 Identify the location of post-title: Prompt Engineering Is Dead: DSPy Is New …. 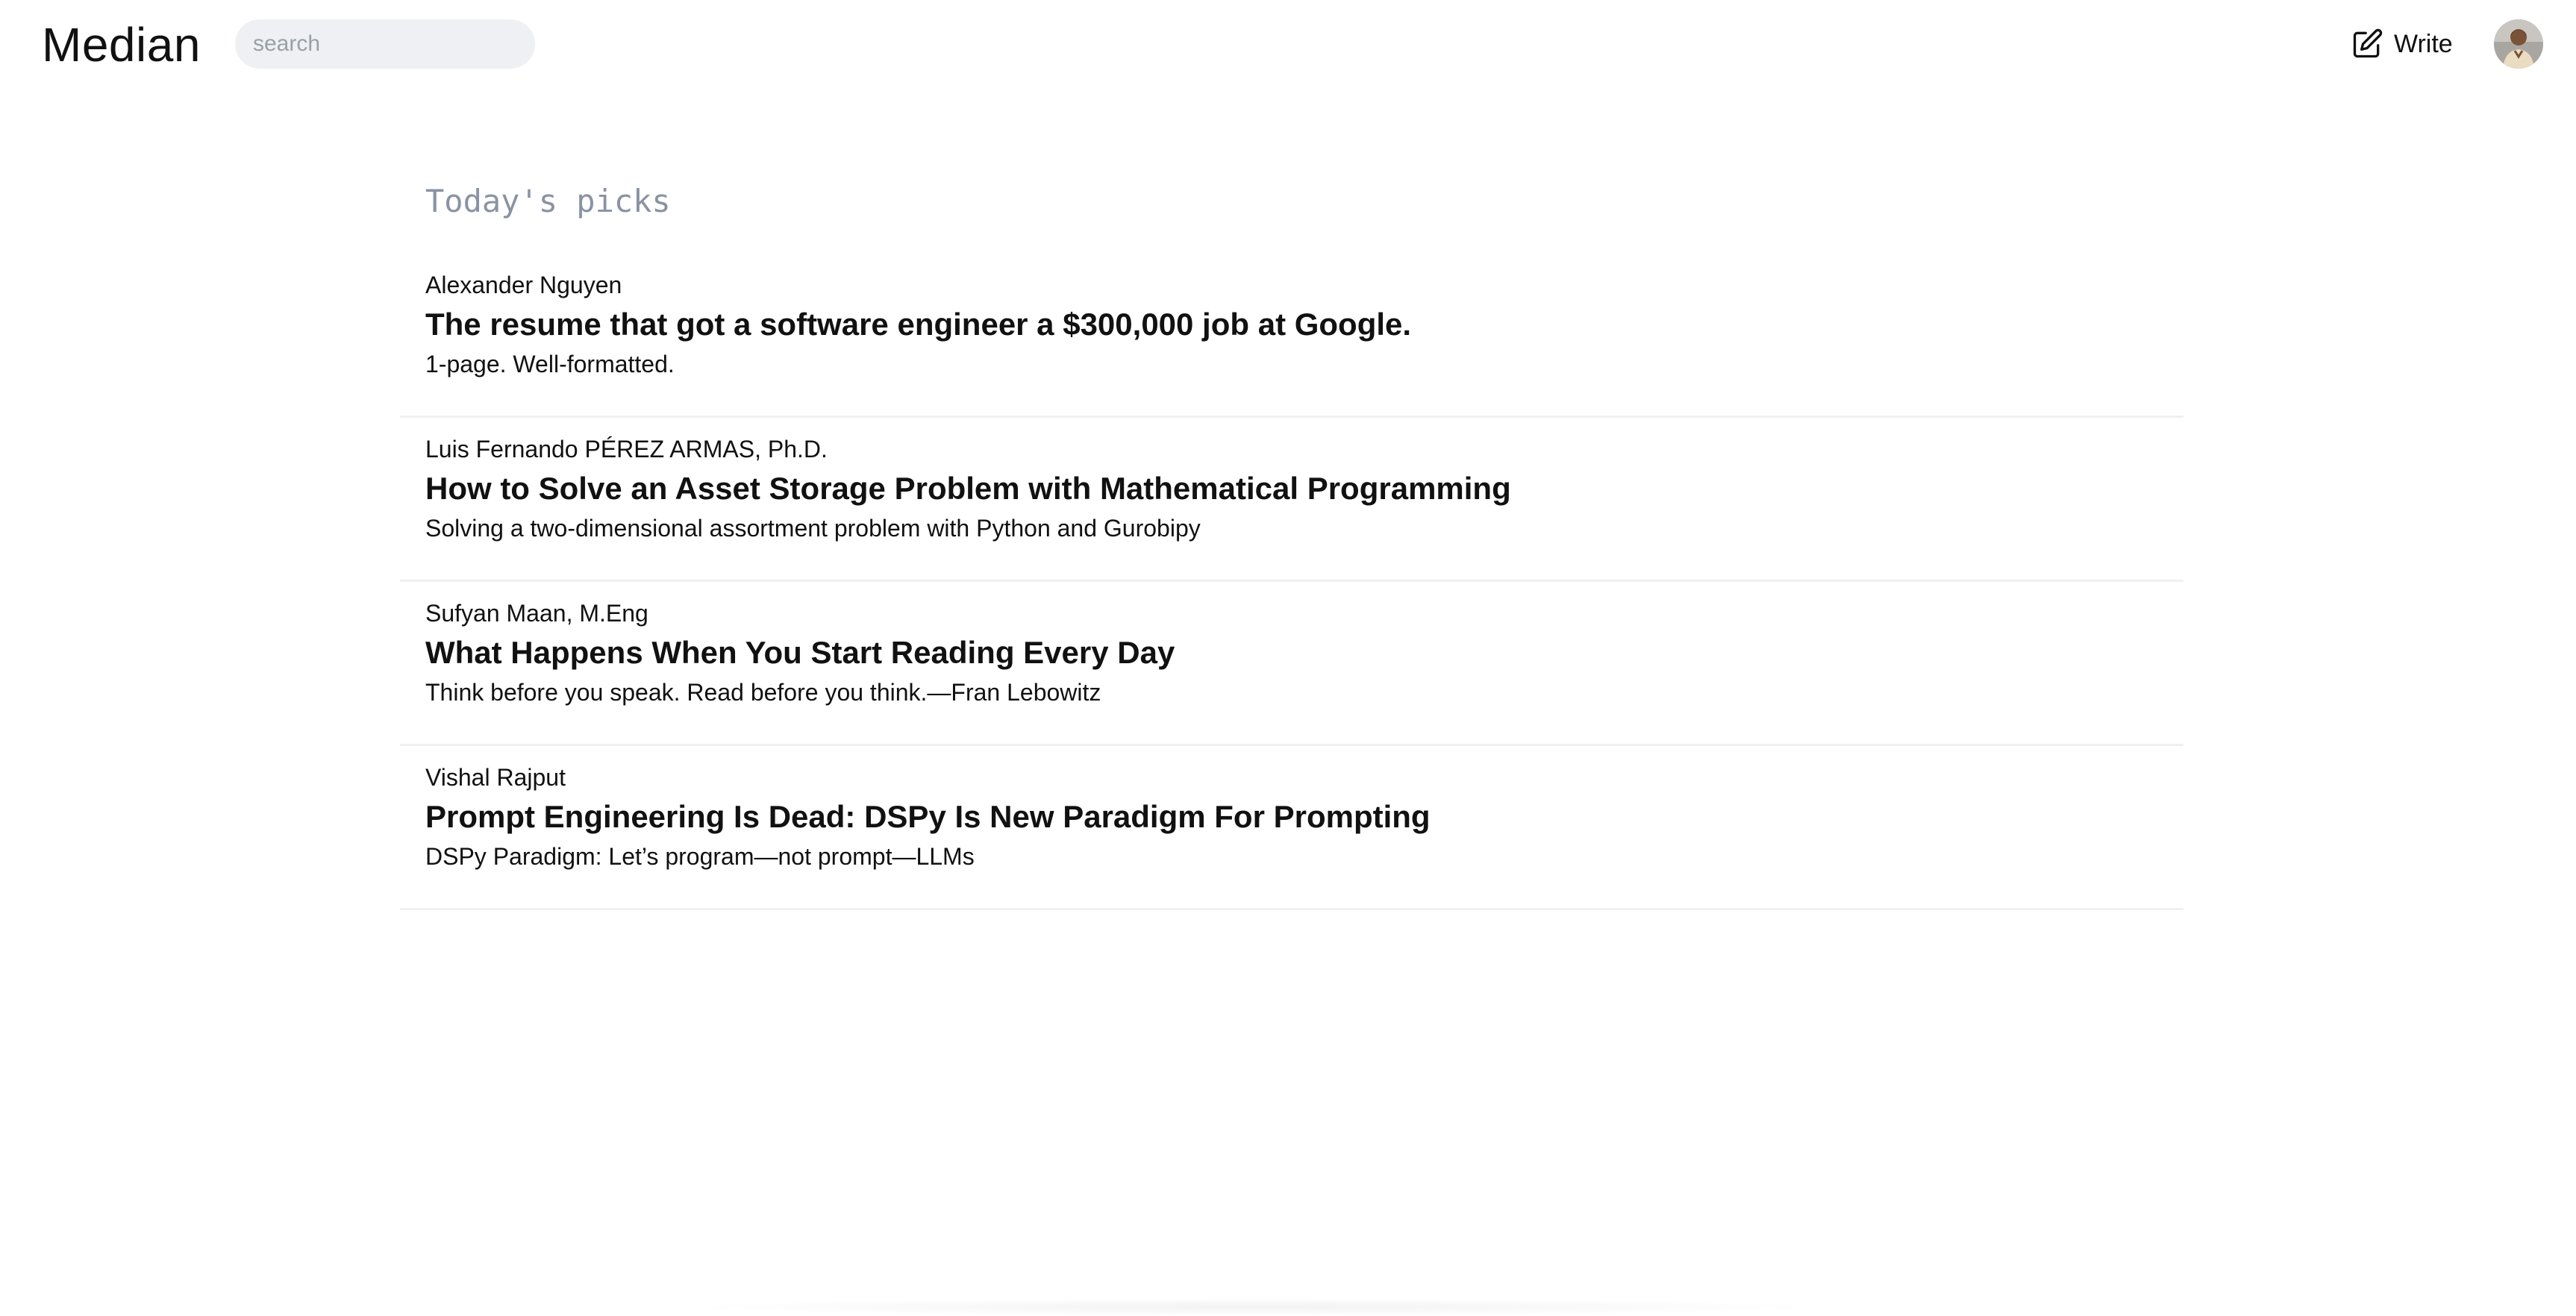
(1291, 817).